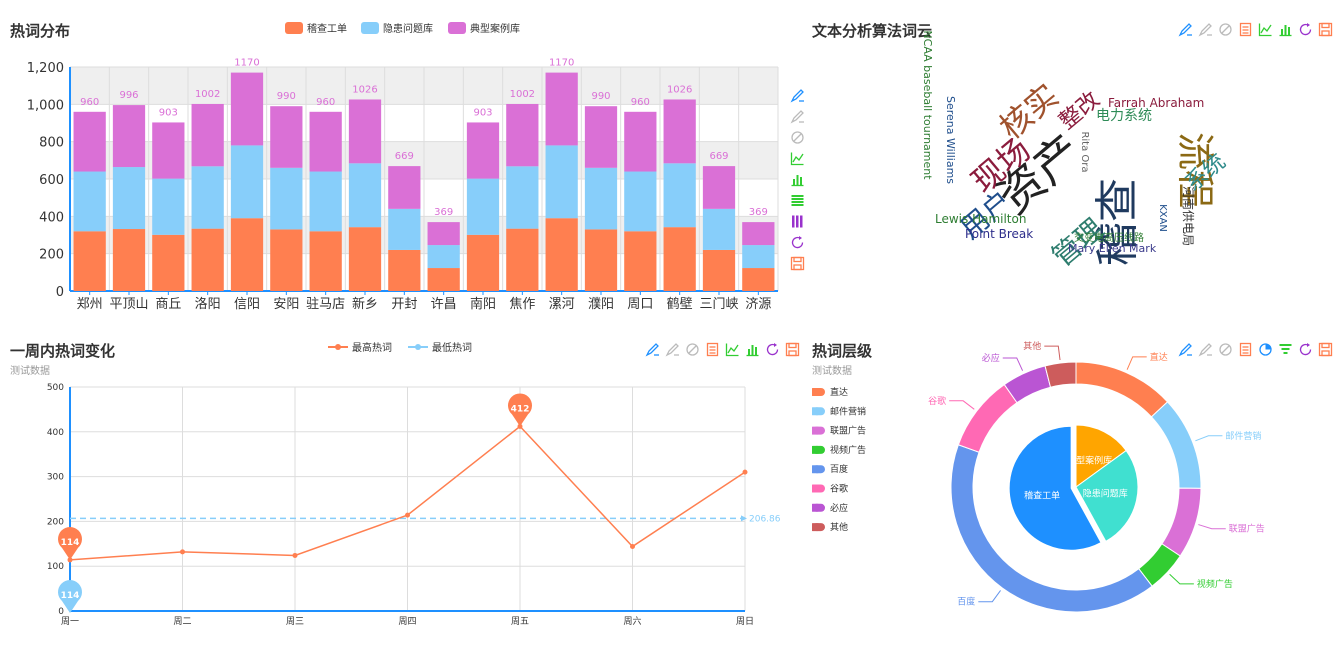  What do you see at coordinates (70, 543) in the screenshot?
I see `mark-point-pin: 114` at bounding box center [70, 543].